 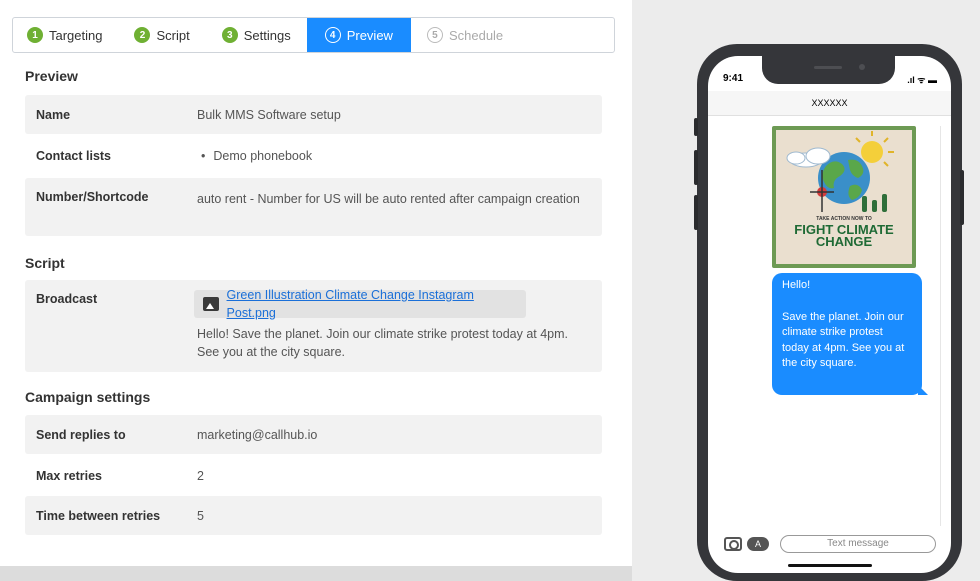 I want to click on row-label: Broadcast, so click(x=67, y=299).